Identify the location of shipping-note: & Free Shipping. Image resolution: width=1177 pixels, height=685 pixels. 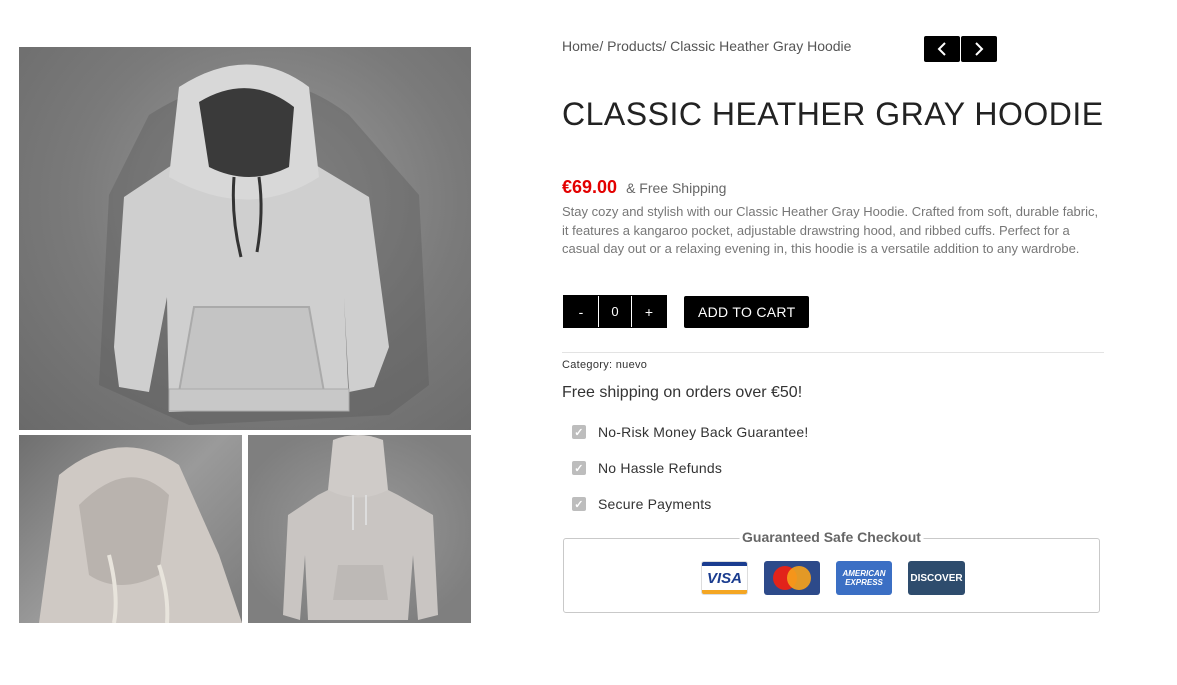
(676, 188).